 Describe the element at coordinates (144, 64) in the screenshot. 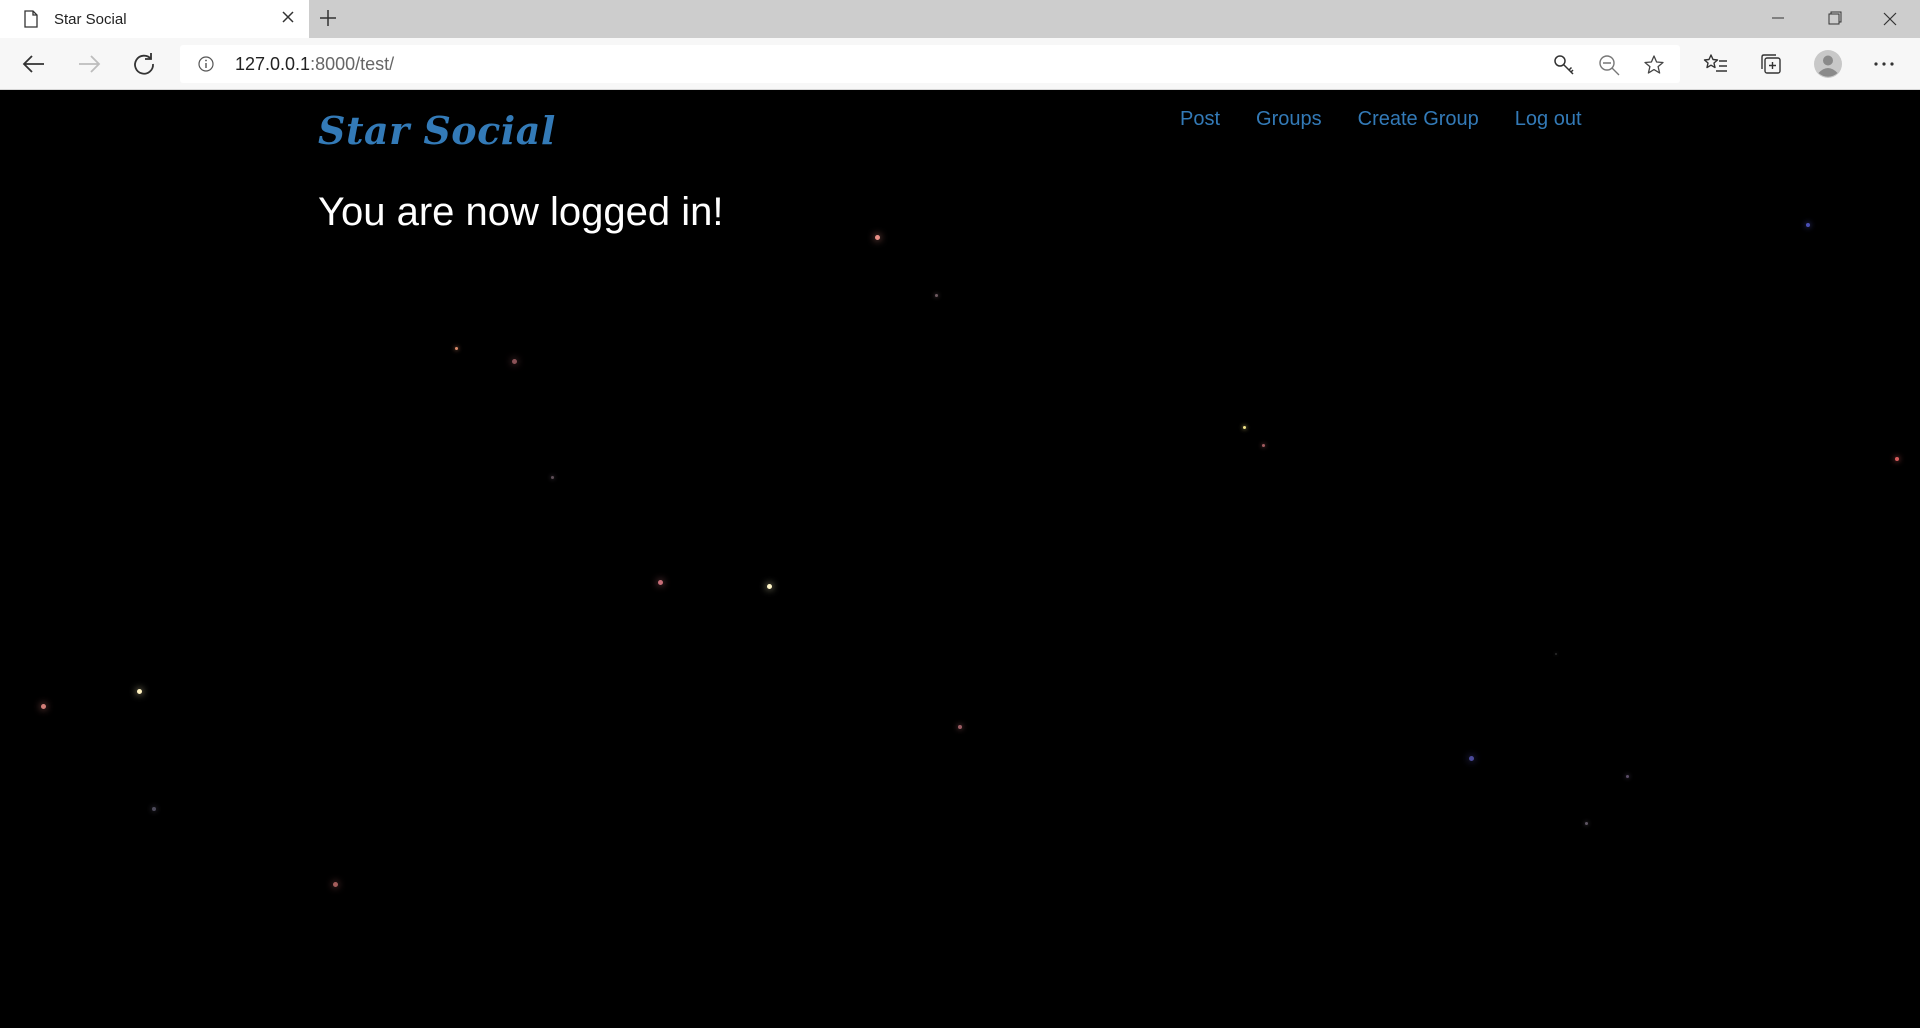

I see `reload-icon` at that location.